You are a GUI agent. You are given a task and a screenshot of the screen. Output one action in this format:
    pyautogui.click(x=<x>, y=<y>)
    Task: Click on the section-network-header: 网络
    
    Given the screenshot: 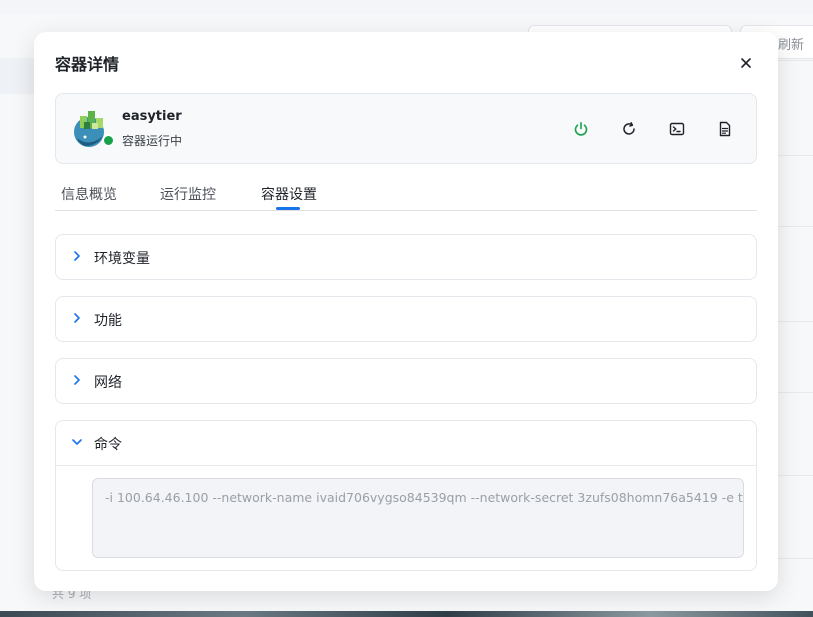 What is the action you would take?
    pyautogui.click(x=406, y=381)
    